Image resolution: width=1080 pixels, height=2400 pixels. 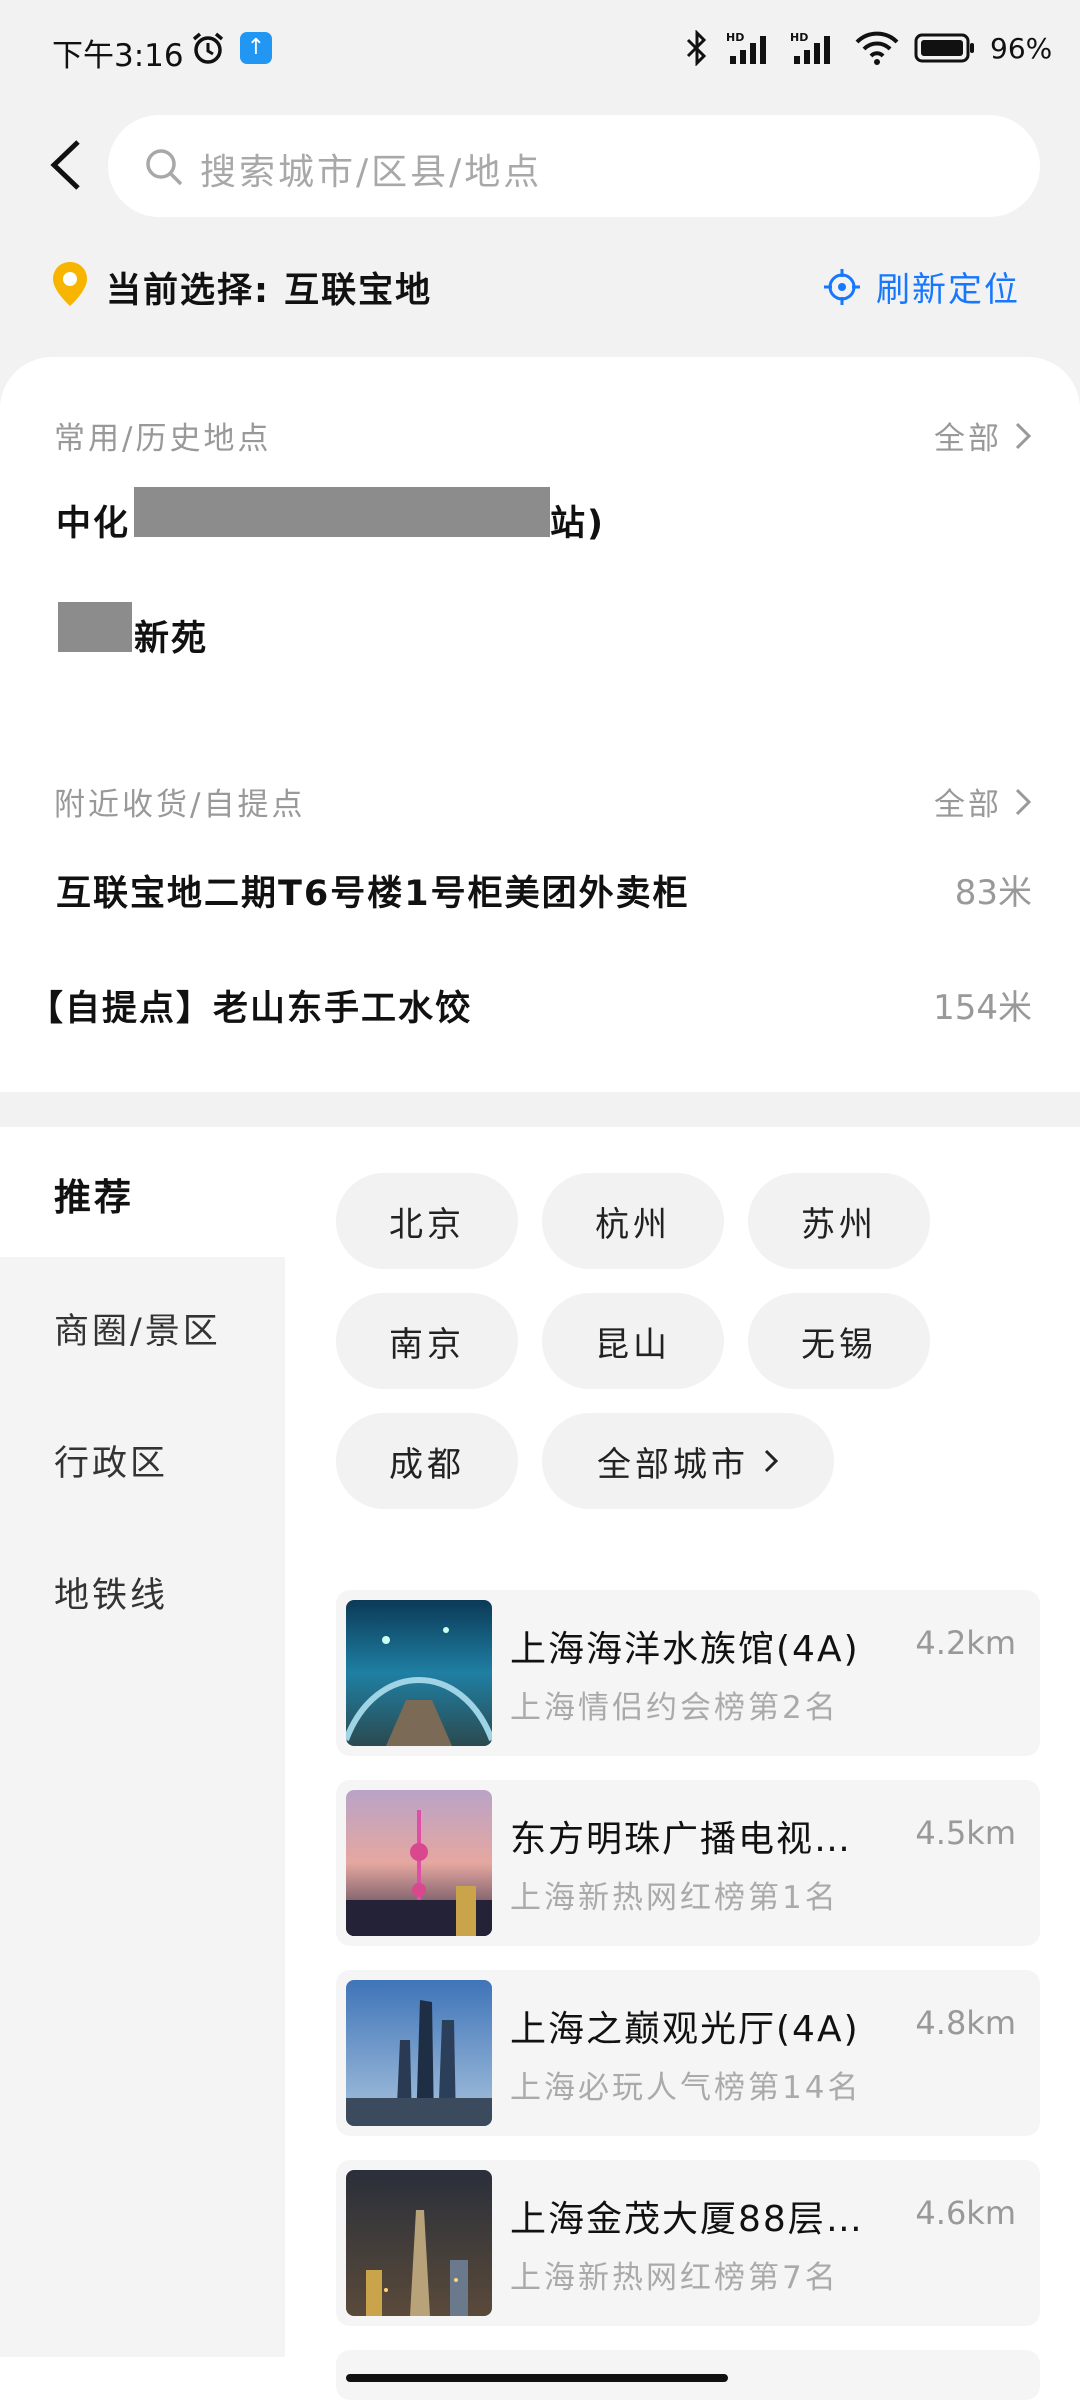 I want to click on back-button, so click(x=66, y=165).